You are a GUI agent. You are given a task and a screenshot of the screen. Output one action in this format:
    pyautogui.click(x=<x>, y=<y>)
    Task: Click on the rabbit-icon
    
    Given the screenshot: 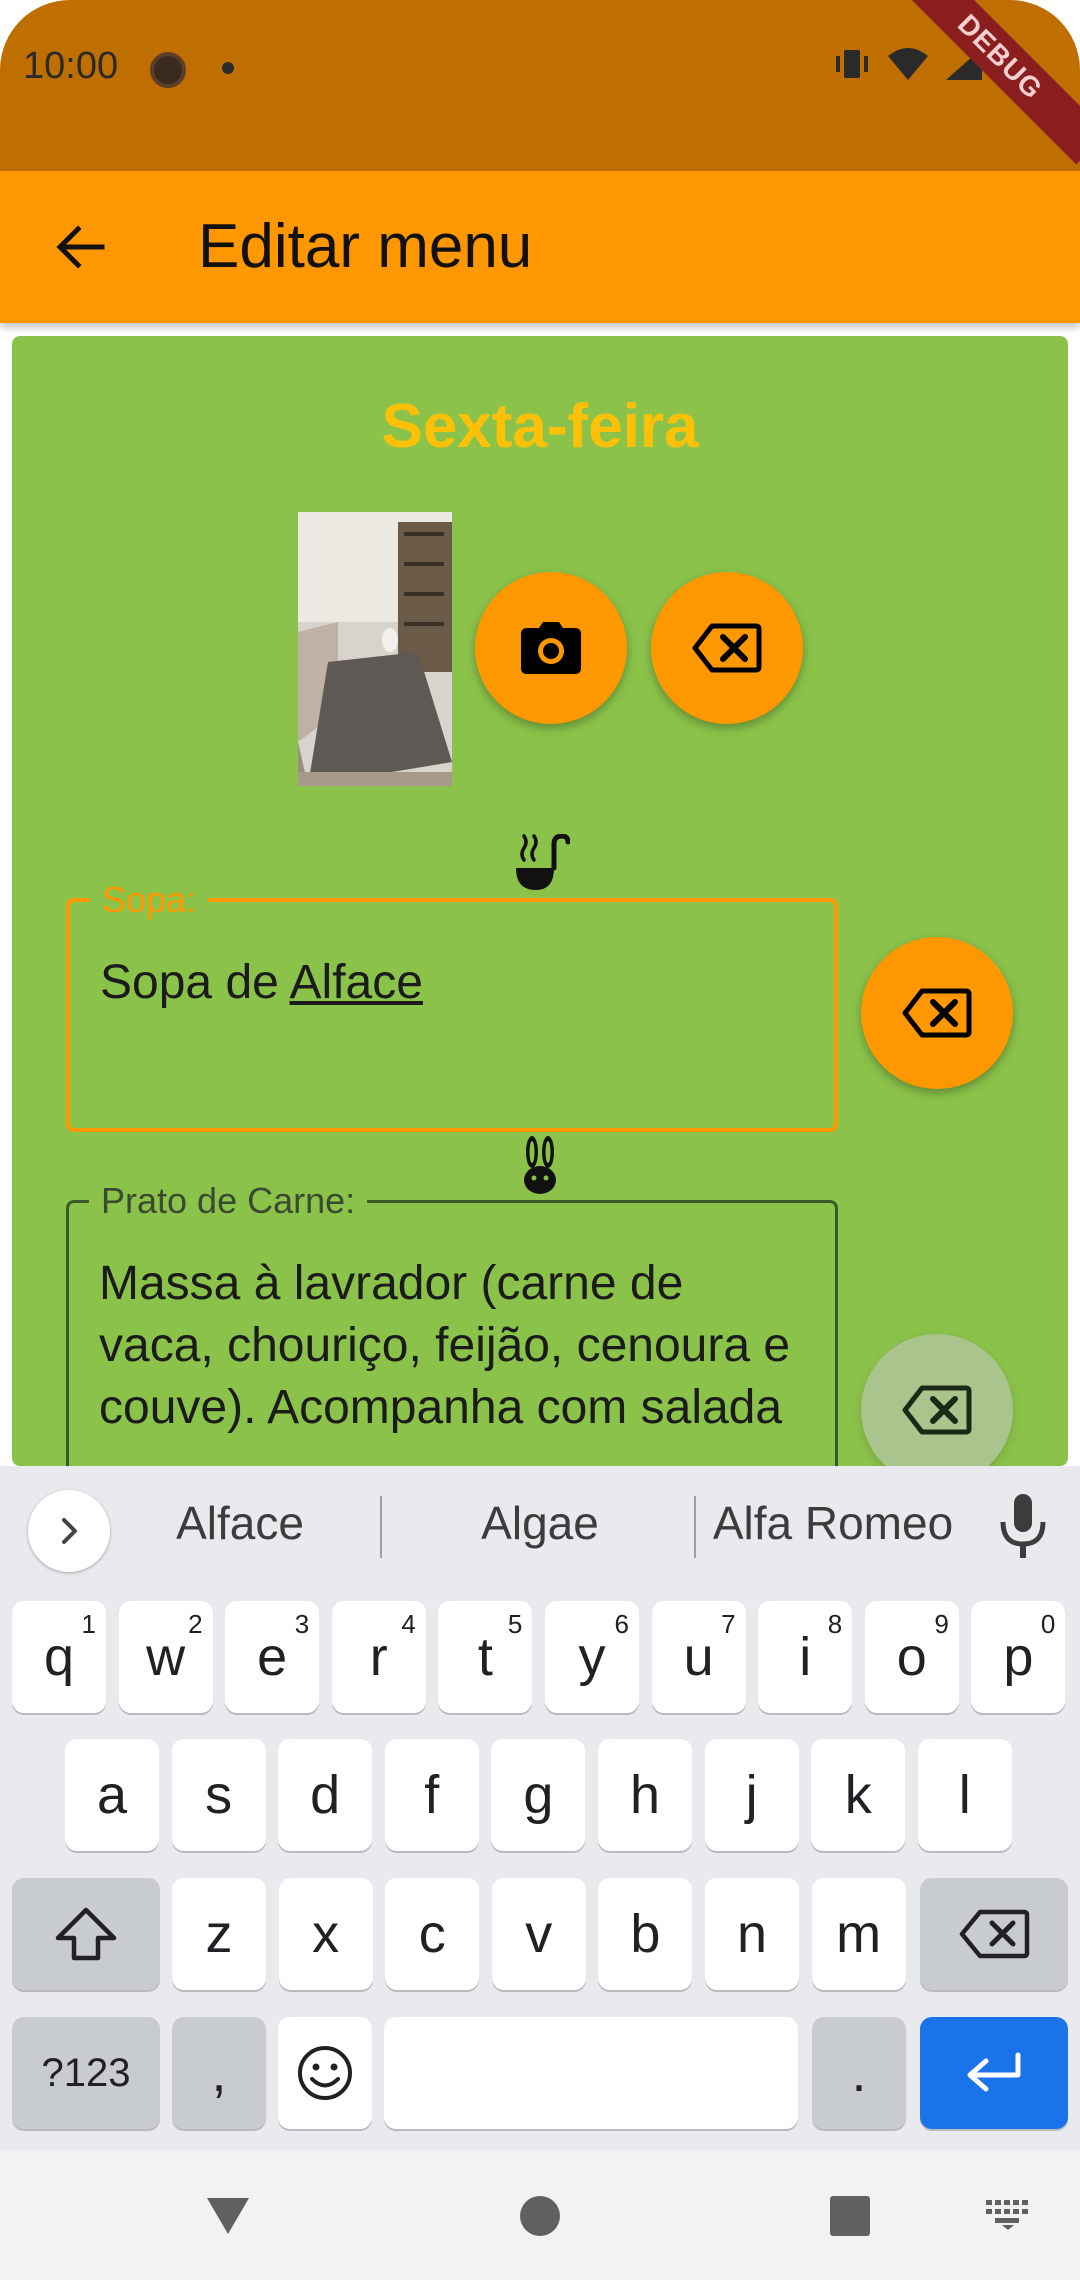 What is the action you would take?
    pyautogui.click(x=540, y=1166)
    